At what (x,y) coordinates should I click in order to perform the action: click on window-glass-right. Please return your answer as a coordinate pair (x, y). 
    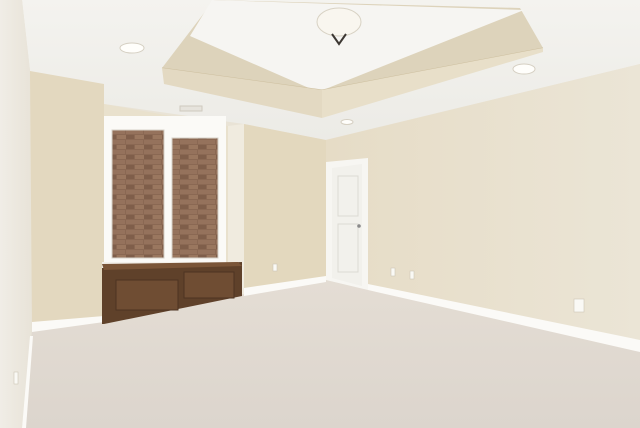
    Looking at the image, I should click on (195, 198).